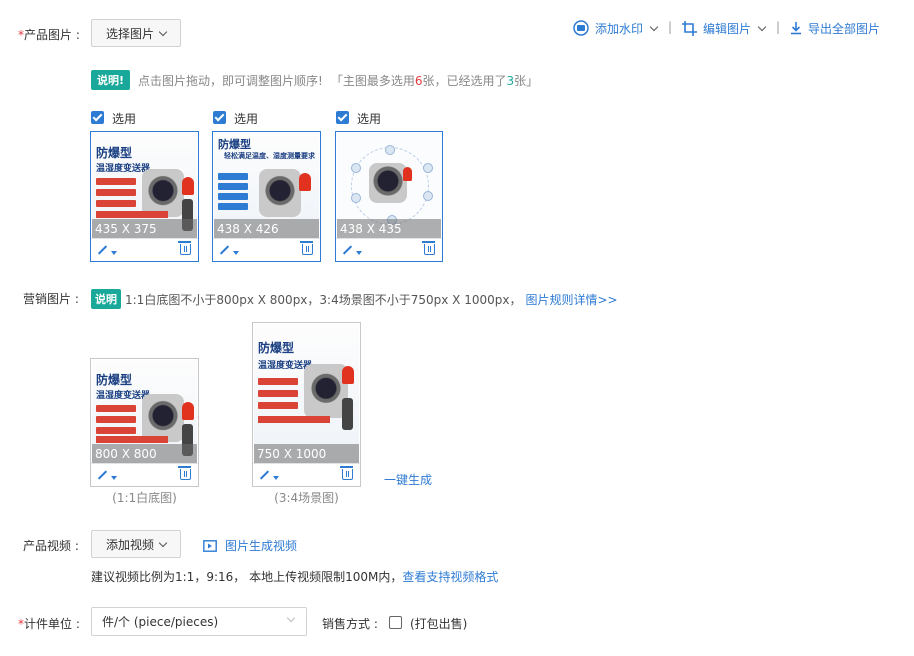 The width and height of the screenshot is (914, 656). I want to click on product-images-notice: 说明! 点击图片拖动，即可调整图片顺序! 「主图最多选用6张，已经选用了3张」, so click(314, 80).